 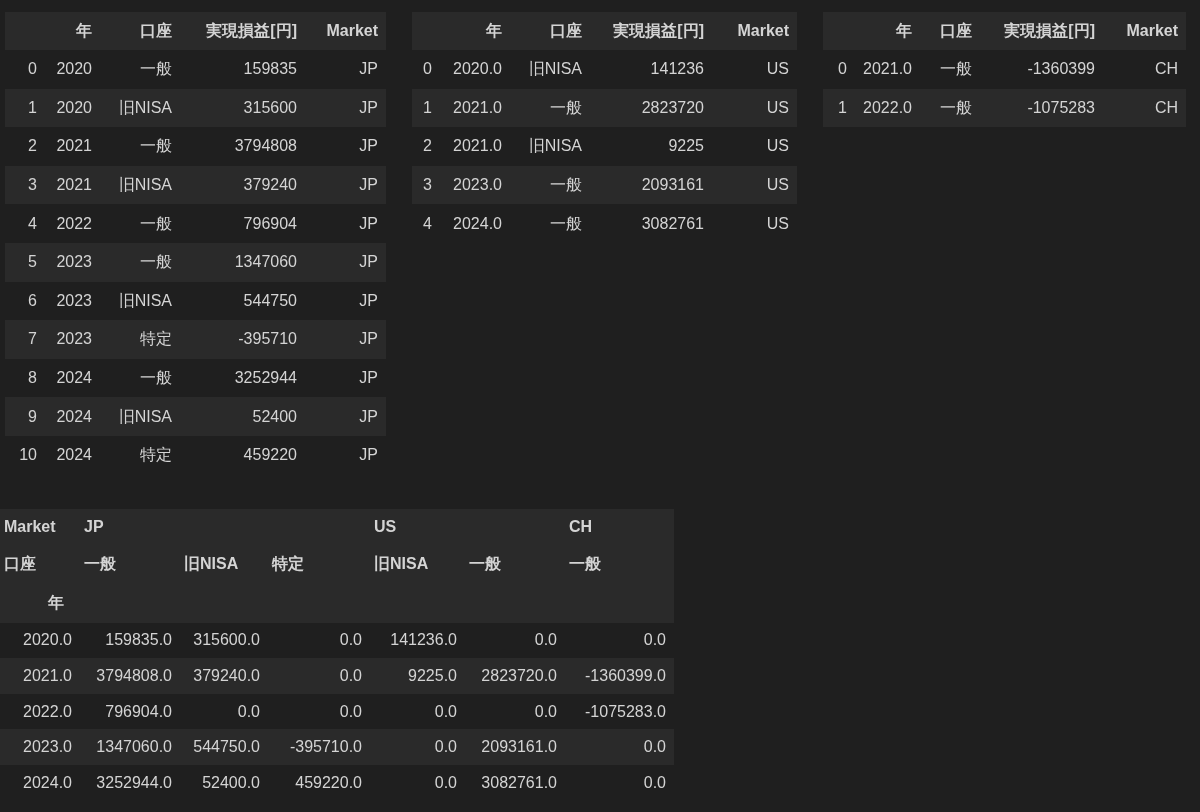 What do you see at coordinates (475, 69) in the screenshot?
I see `table-cell: 2020.0` at bounding box center [475, 69].